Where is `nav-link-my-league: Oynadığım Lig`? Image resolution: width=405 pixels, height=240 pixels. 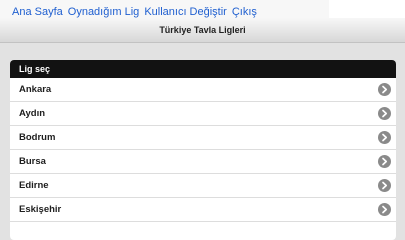 nav-link-my-league: Oynadığım Lig is located at coordinates (104, 12).